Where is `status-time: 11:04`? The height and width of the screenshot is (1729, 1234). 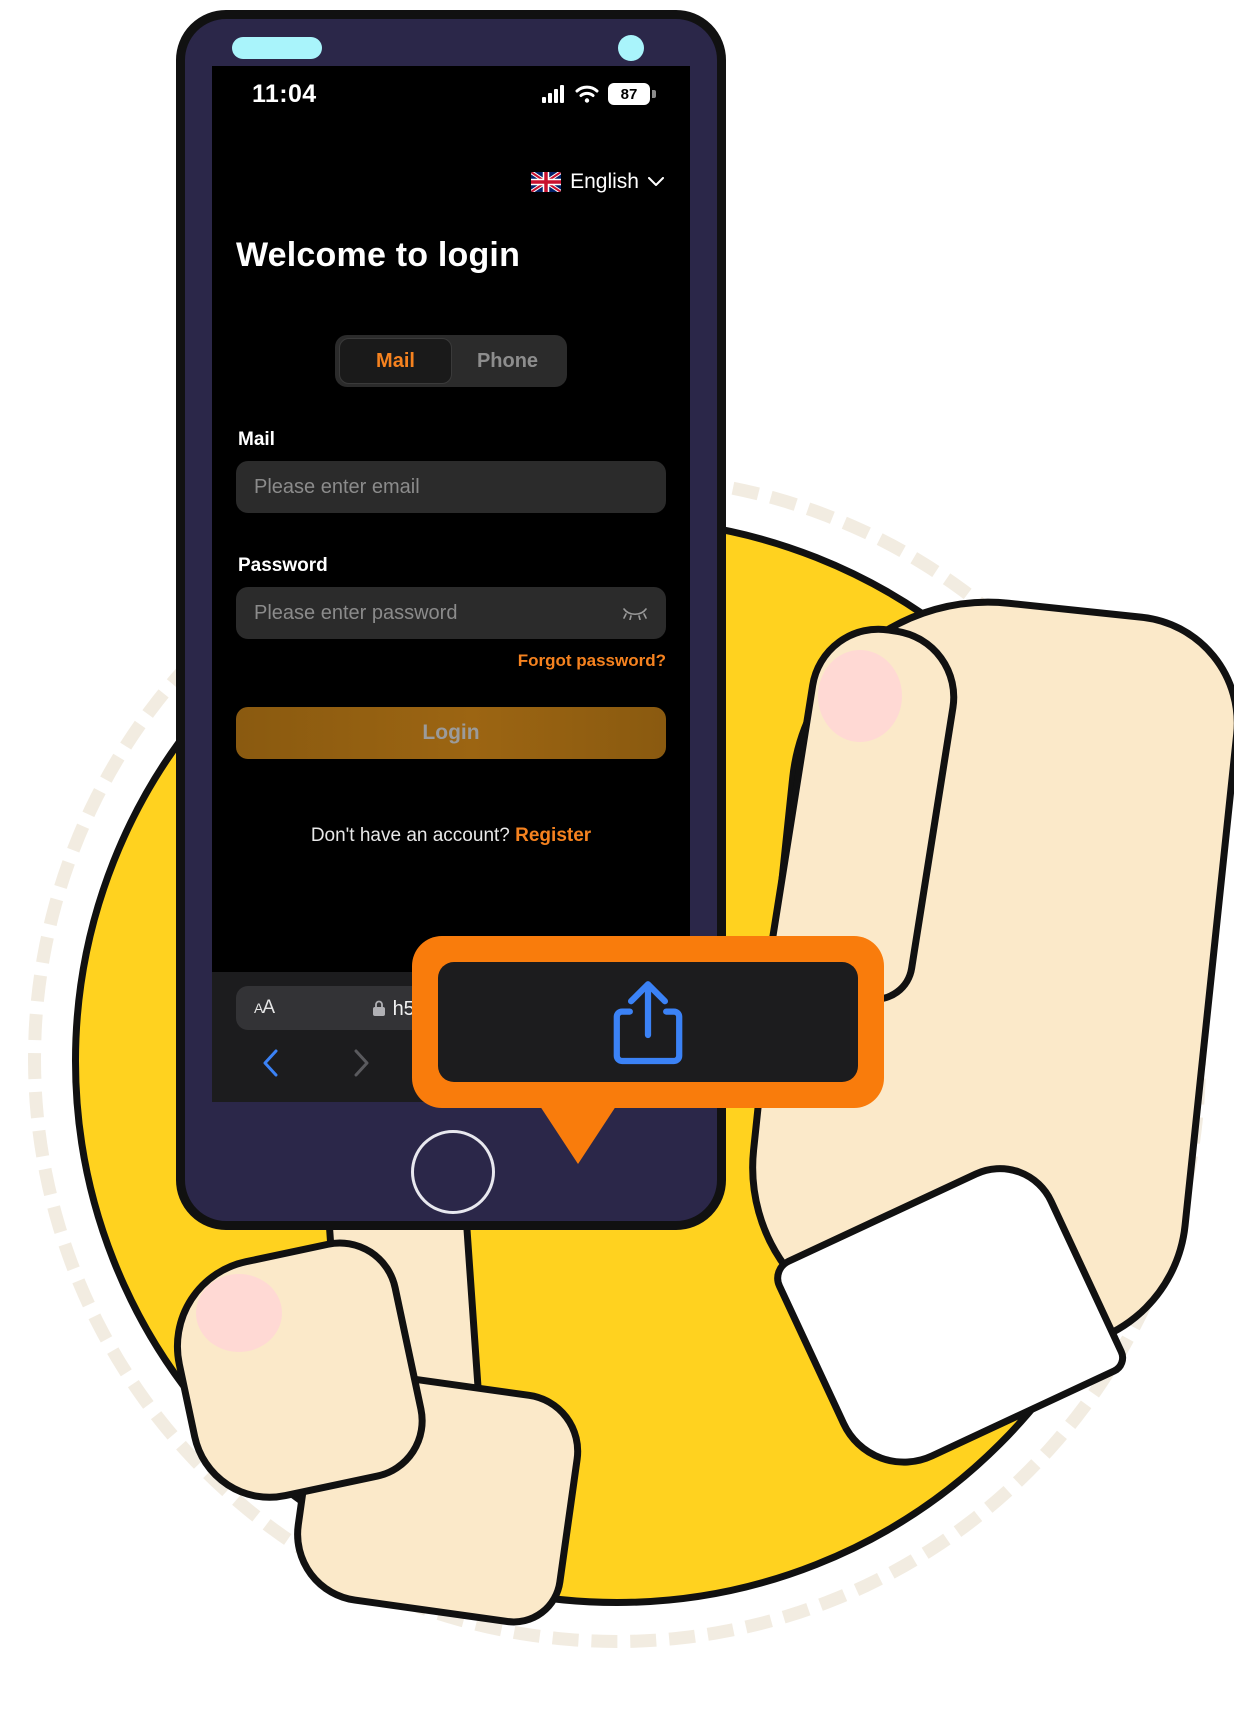
status-time: 11:04 is located at coordinates (284, 93).